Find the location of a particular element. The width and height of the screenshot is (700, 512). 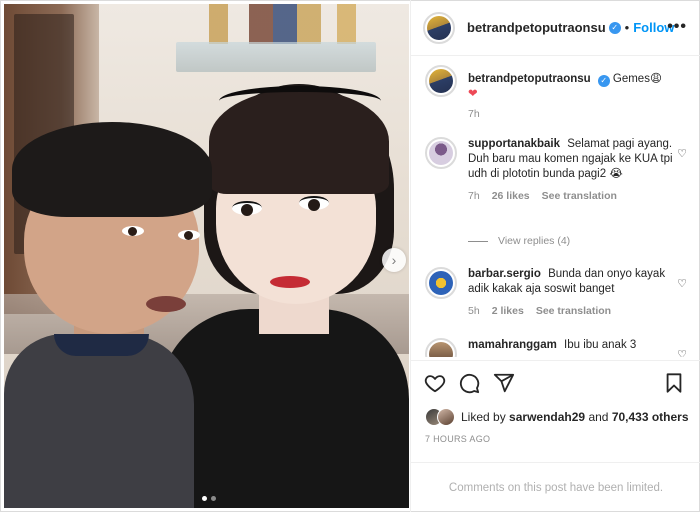

bookmark-icon is located at coordinates (674, 383).